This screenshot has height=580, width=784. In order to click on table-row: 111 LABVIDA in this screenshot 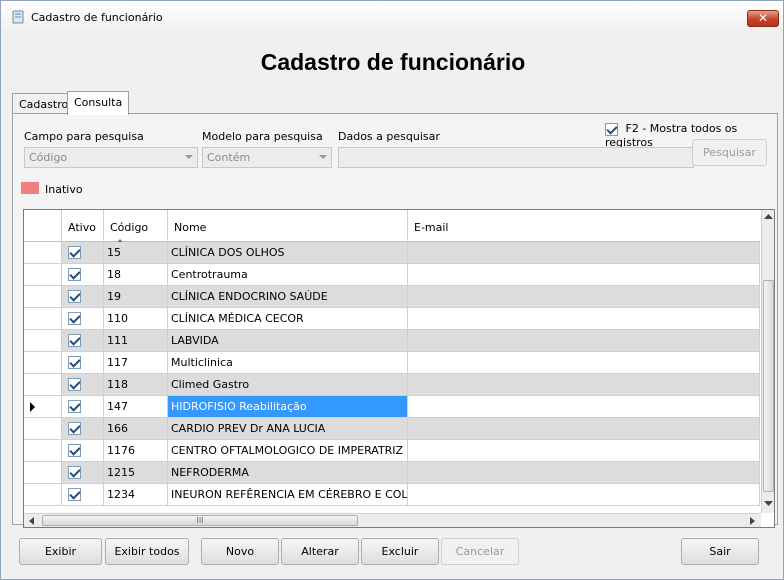, I will do `click(392, 341)`.